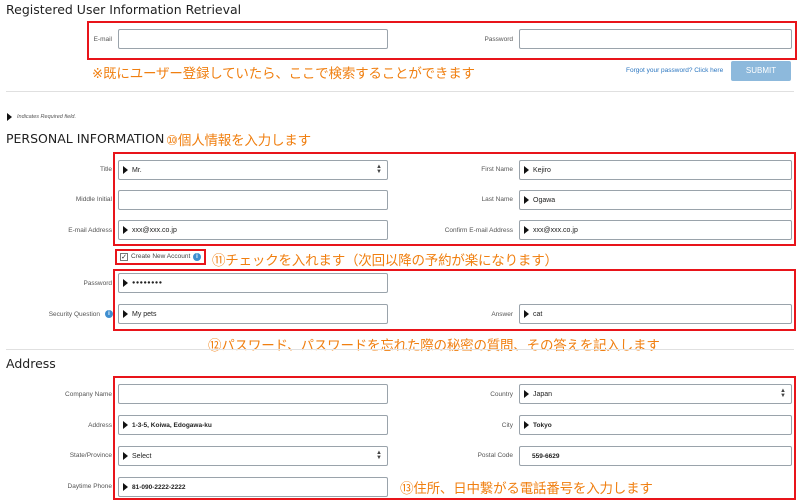  What do you see at coordinates (674, 70) in the screenshot?
I see `forgot-password-link: Forgot your password? Click here` at bounding box center [674, 70].